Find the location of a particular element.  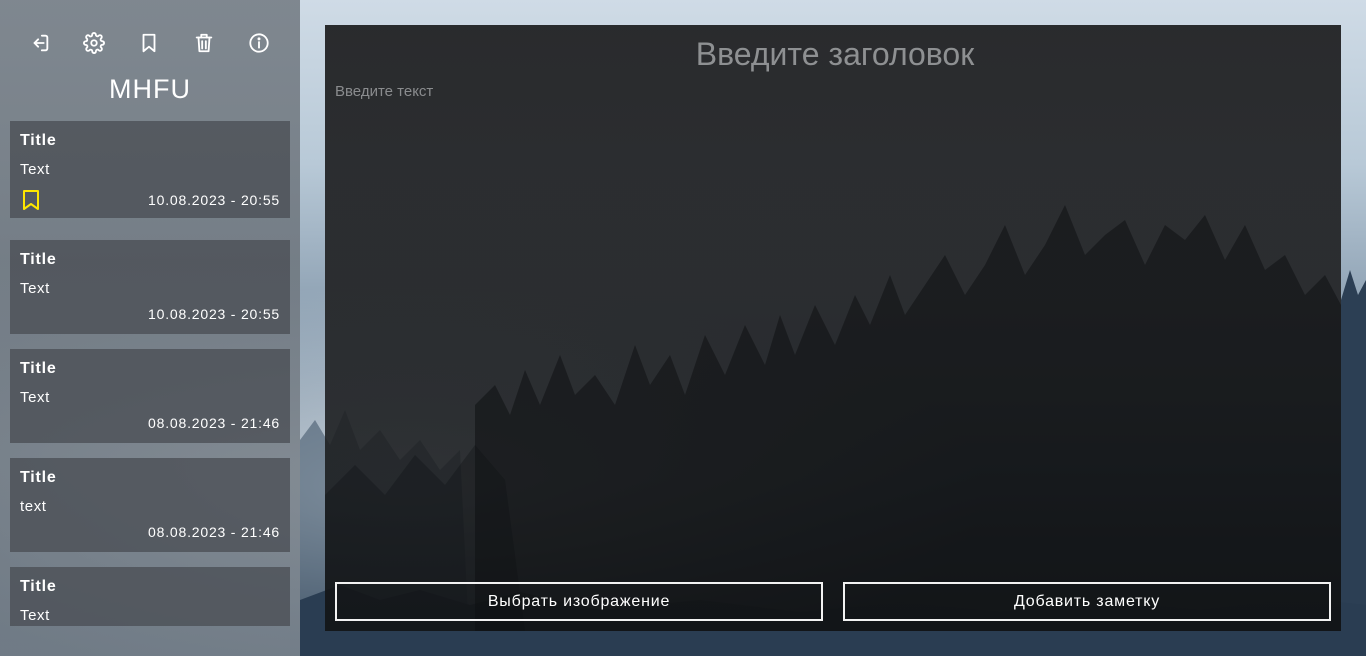

note-text: text is located at coordinates (33, 506).